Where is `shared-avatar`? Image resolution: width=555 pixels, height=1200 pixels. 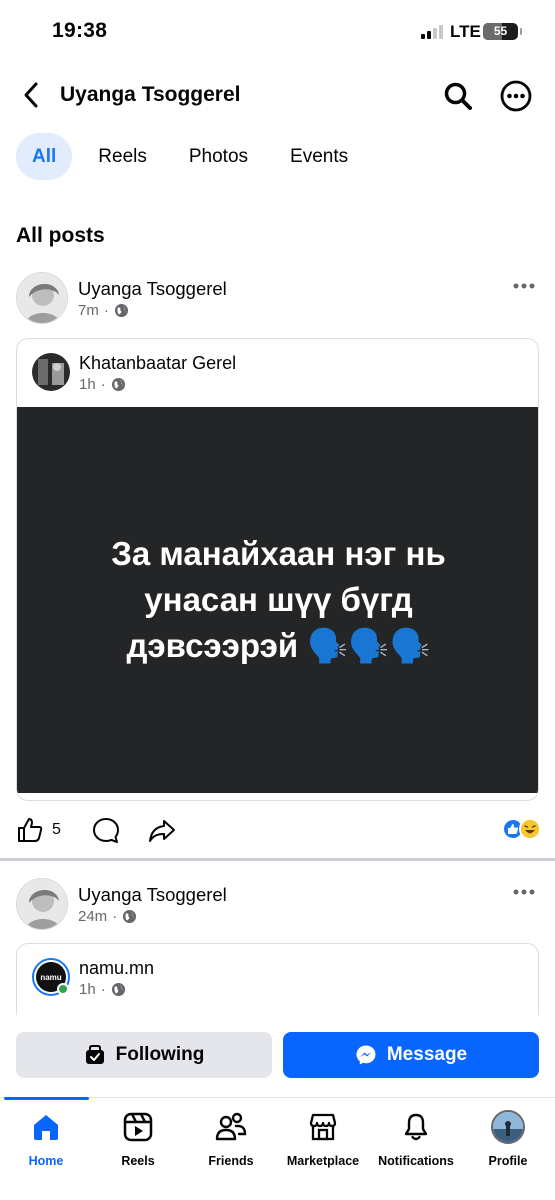
shared-avatar is located at coordinates (51, 372).